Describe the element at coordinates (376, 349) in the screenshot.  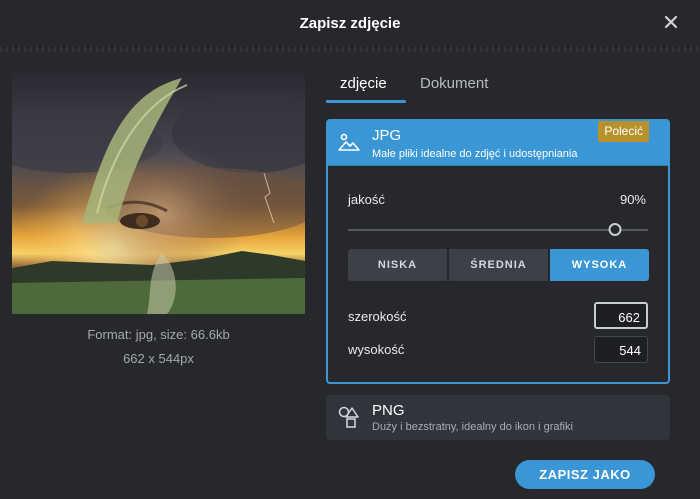
I see `height-label: wysokość` at that location.